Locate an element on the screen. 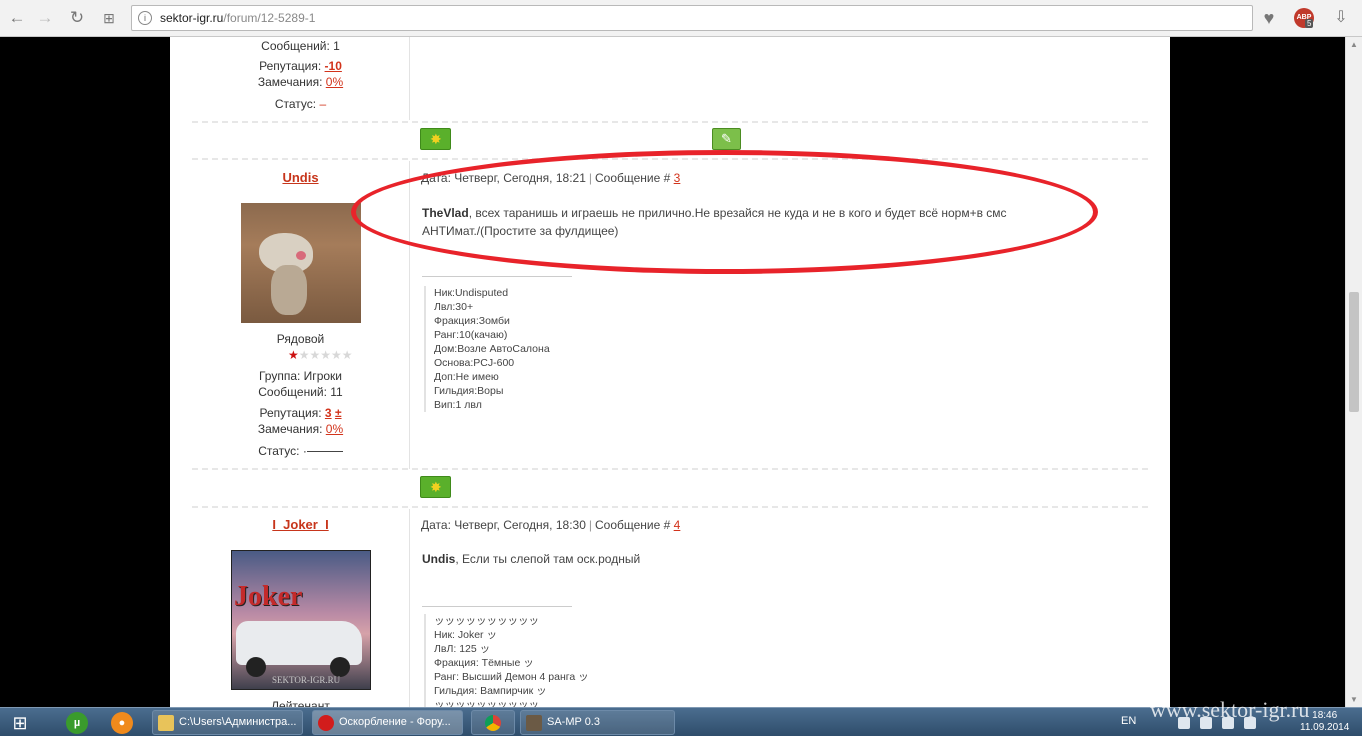 This screenshot has height=736, width=1362. scroll-down-arrow-icon: ▼ is located at coordinates (1354, 699).